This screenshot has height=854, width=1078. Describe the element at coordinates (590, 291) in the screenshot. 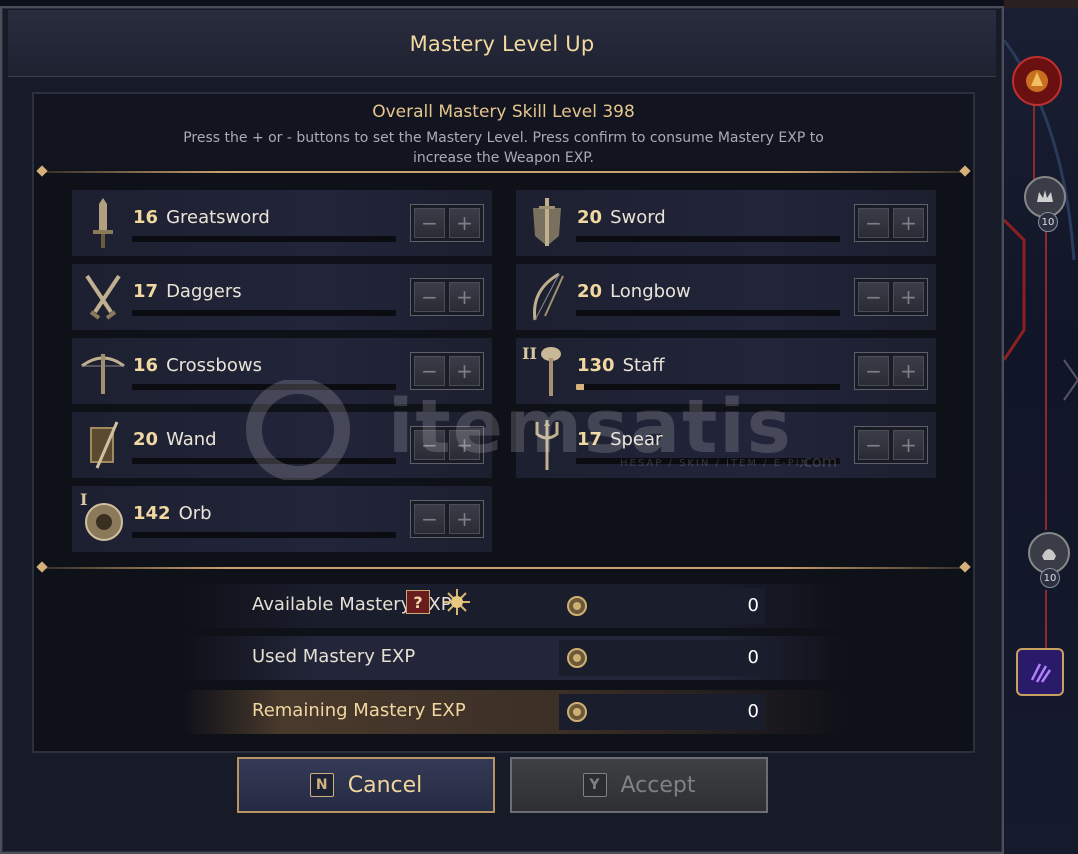

I see `weapon-level: 20` at that location.